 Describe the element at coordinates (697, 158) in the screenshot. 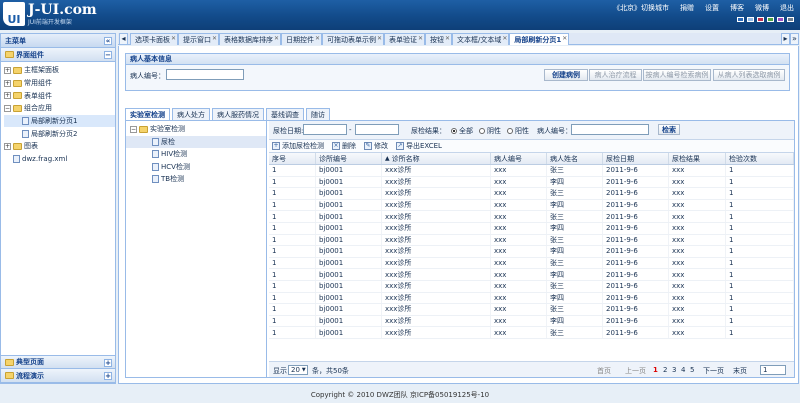

I see `col-test-result: 尿检结果` at that location.